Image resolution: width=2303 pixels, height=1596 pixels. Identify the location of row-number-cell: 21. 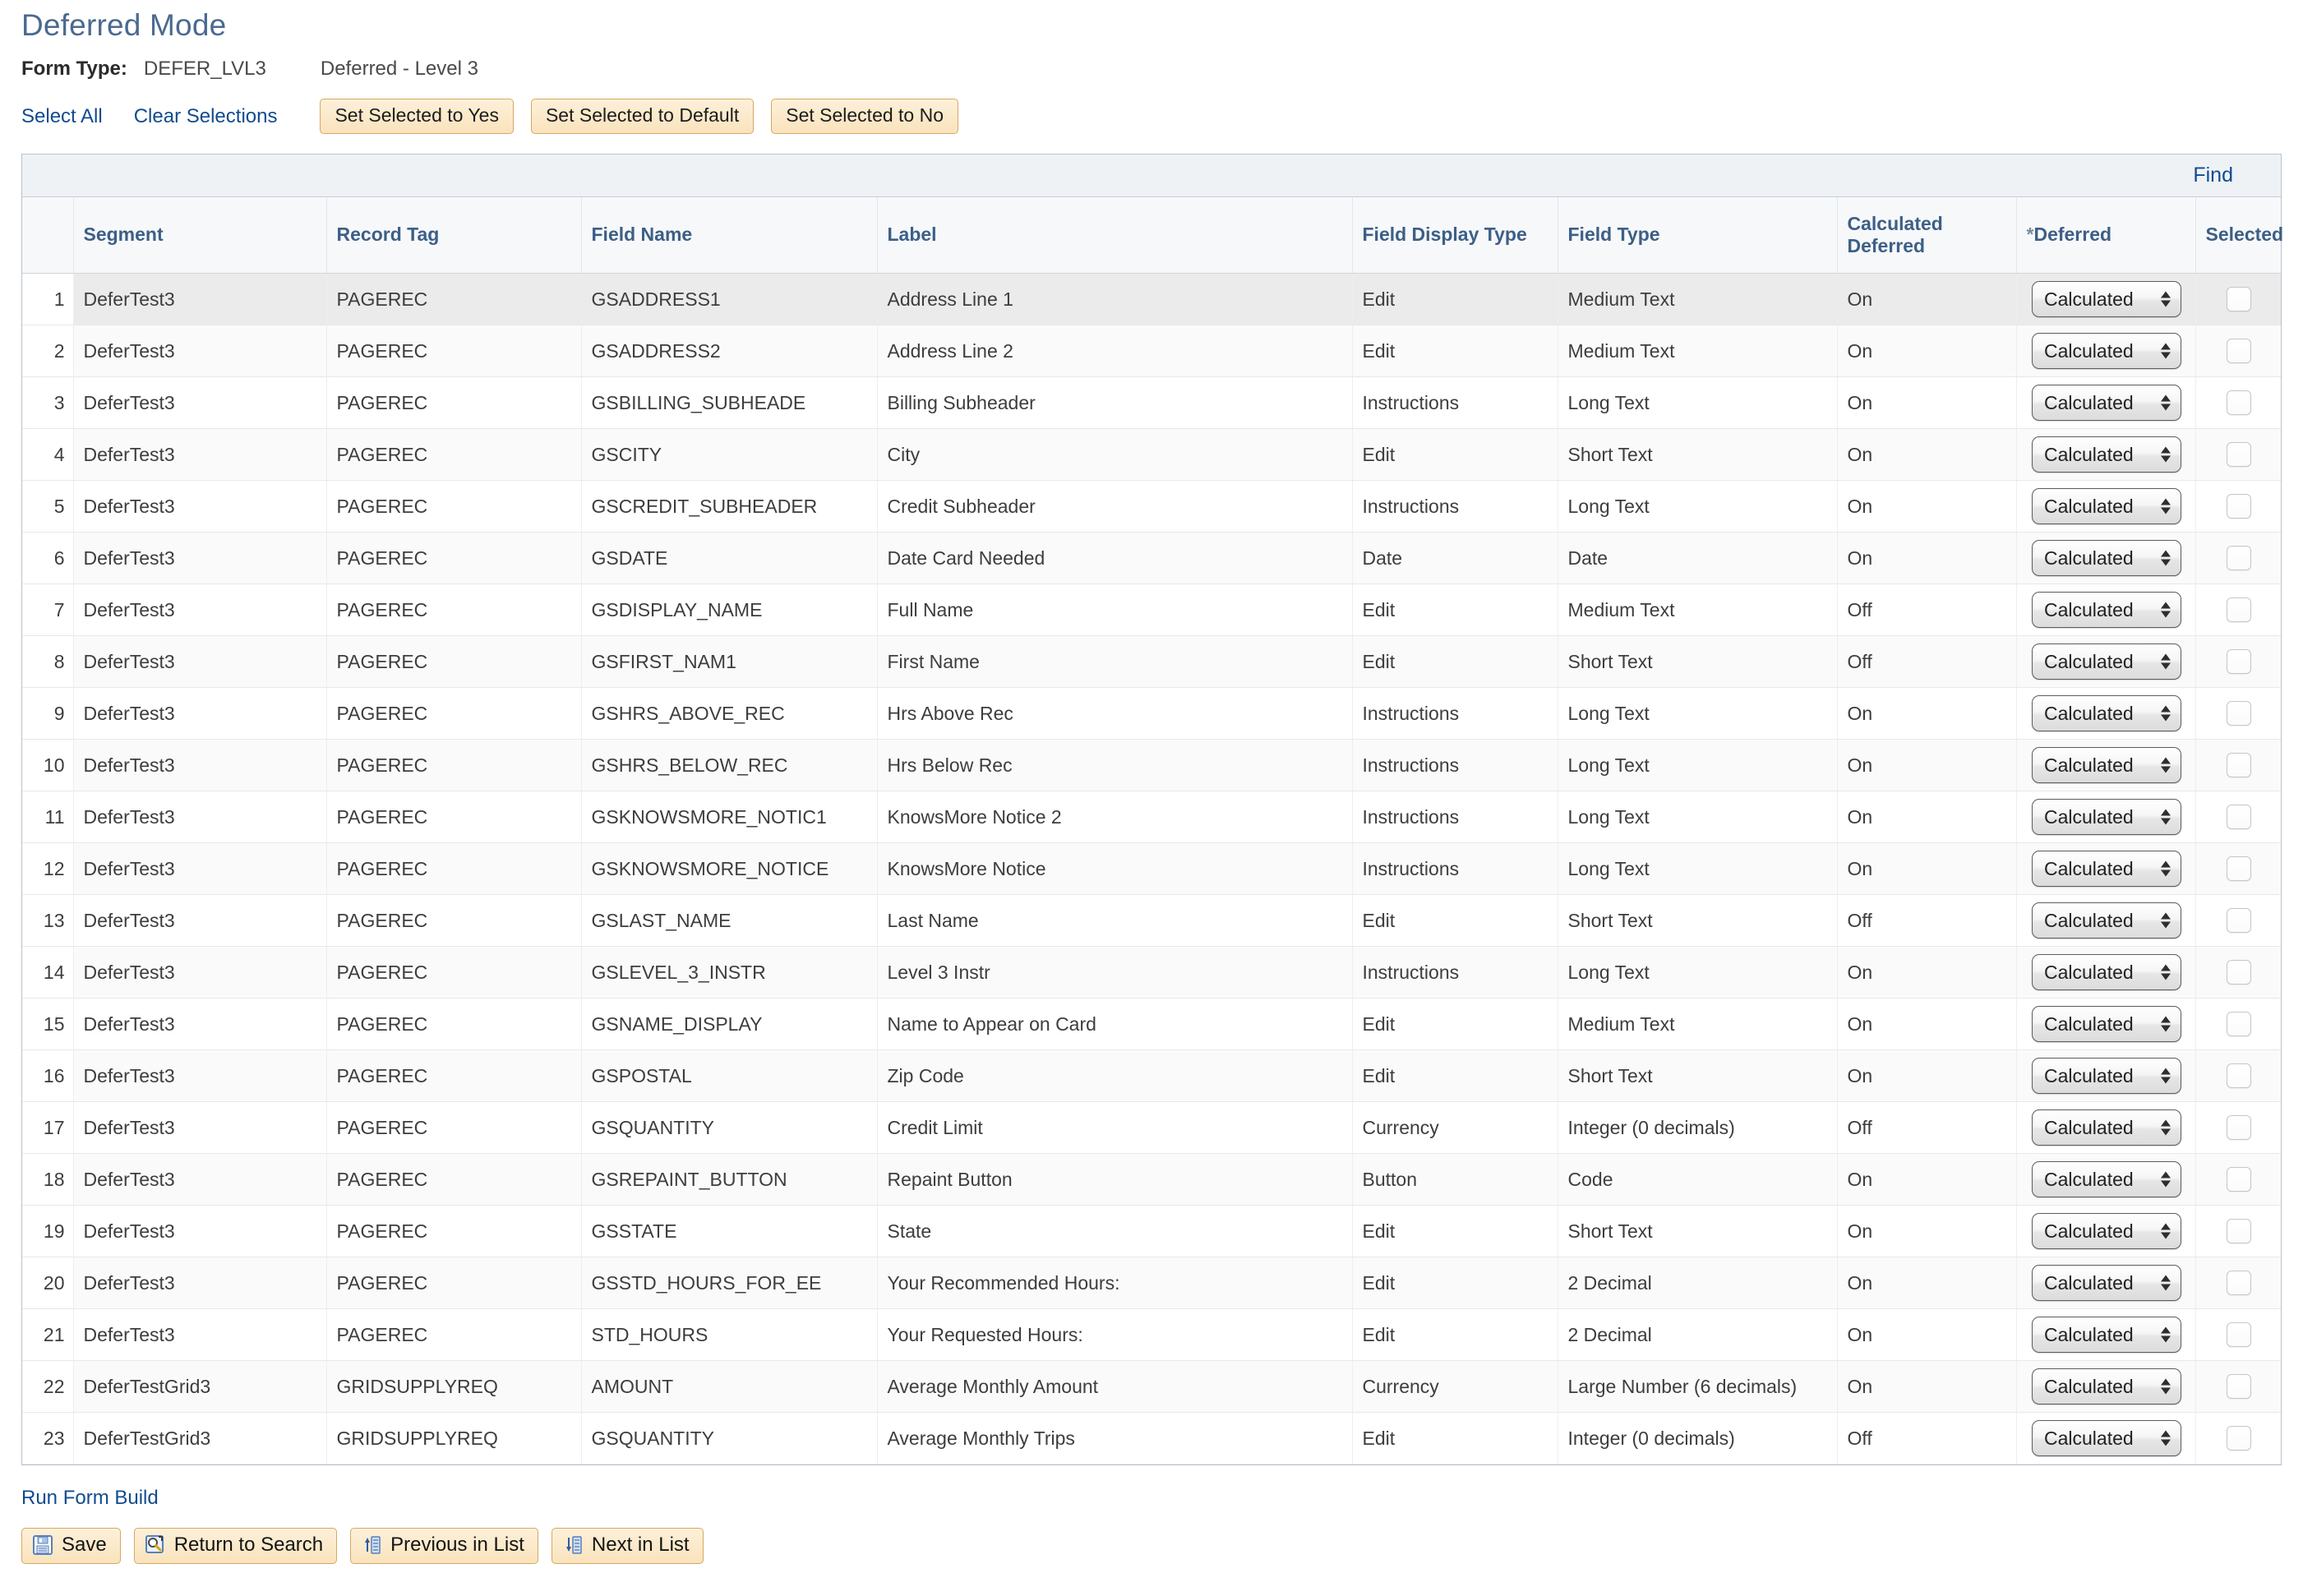
(48, 1334).